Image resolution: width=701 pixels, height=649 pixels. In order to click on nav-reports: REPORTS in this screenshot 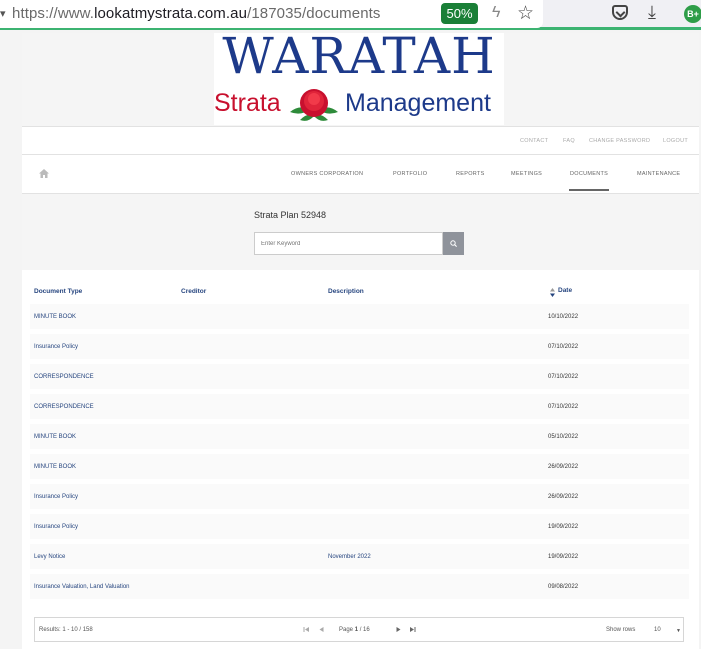, I will do `click(470, 174)`.